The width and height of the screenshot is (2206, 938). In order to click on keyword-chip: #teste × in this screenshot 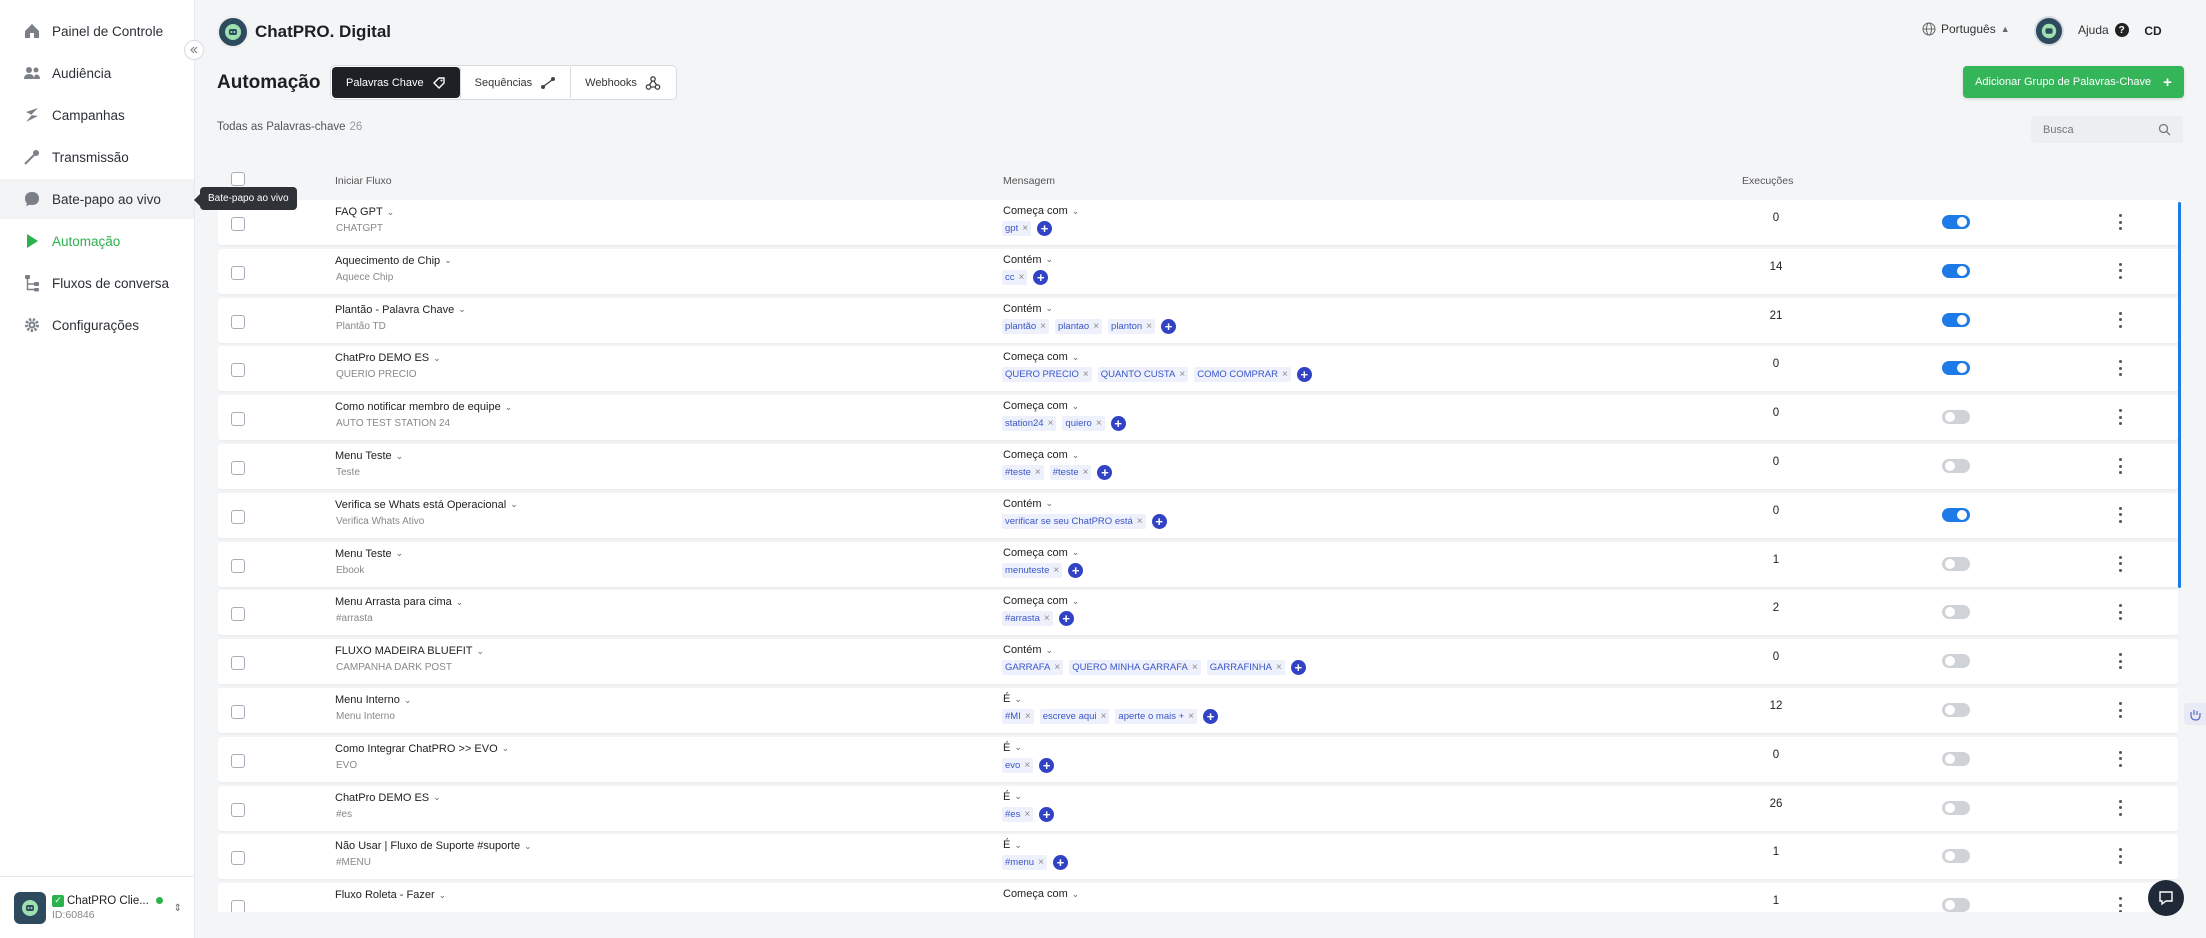, I will do `click(1070, 472)`.